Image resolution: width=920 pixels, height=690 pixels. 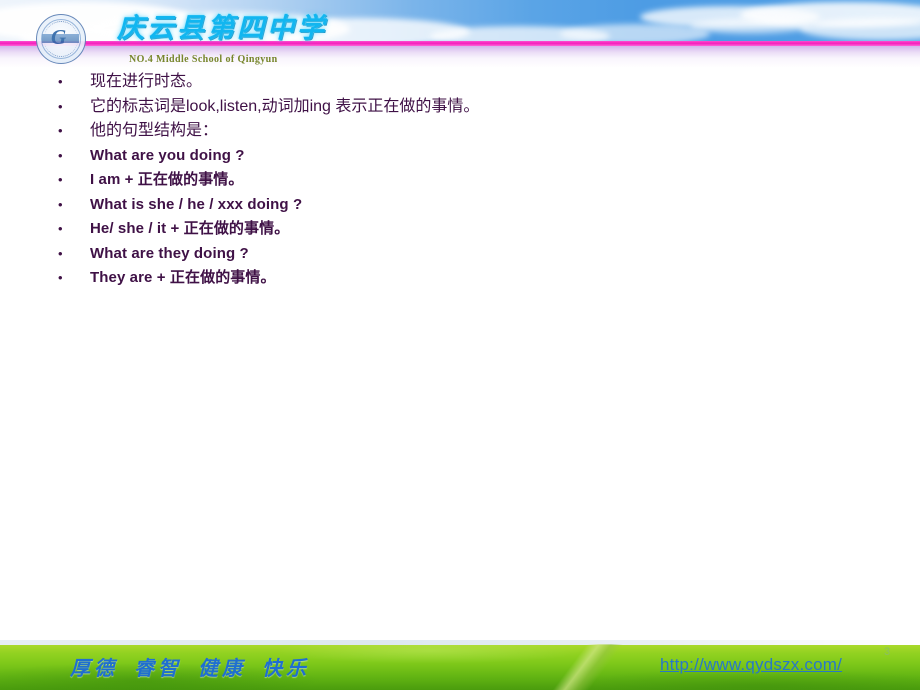 What do you see at coordinates (460, 82) in the screenshot?
I see `bullet-list-item: • 现在进行时态。` at bounding box center [460, 82].